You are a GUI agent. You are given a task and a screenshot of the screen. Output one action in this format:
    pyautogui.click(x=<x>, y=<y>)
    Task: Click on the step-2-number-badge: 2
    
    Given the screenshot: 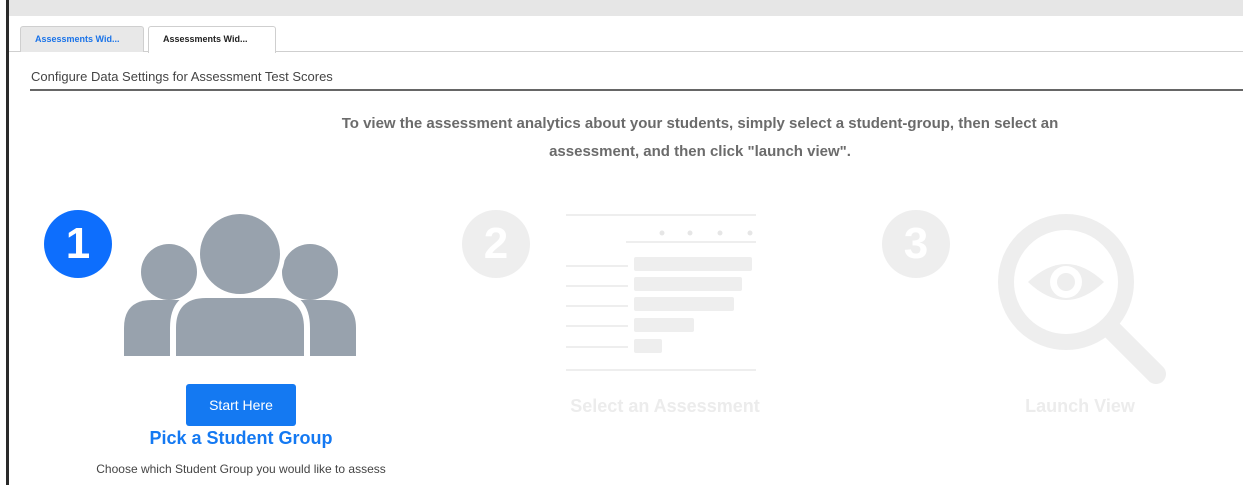 What is the action you would take?
    pyautogui.click(x=496, y=244)
    